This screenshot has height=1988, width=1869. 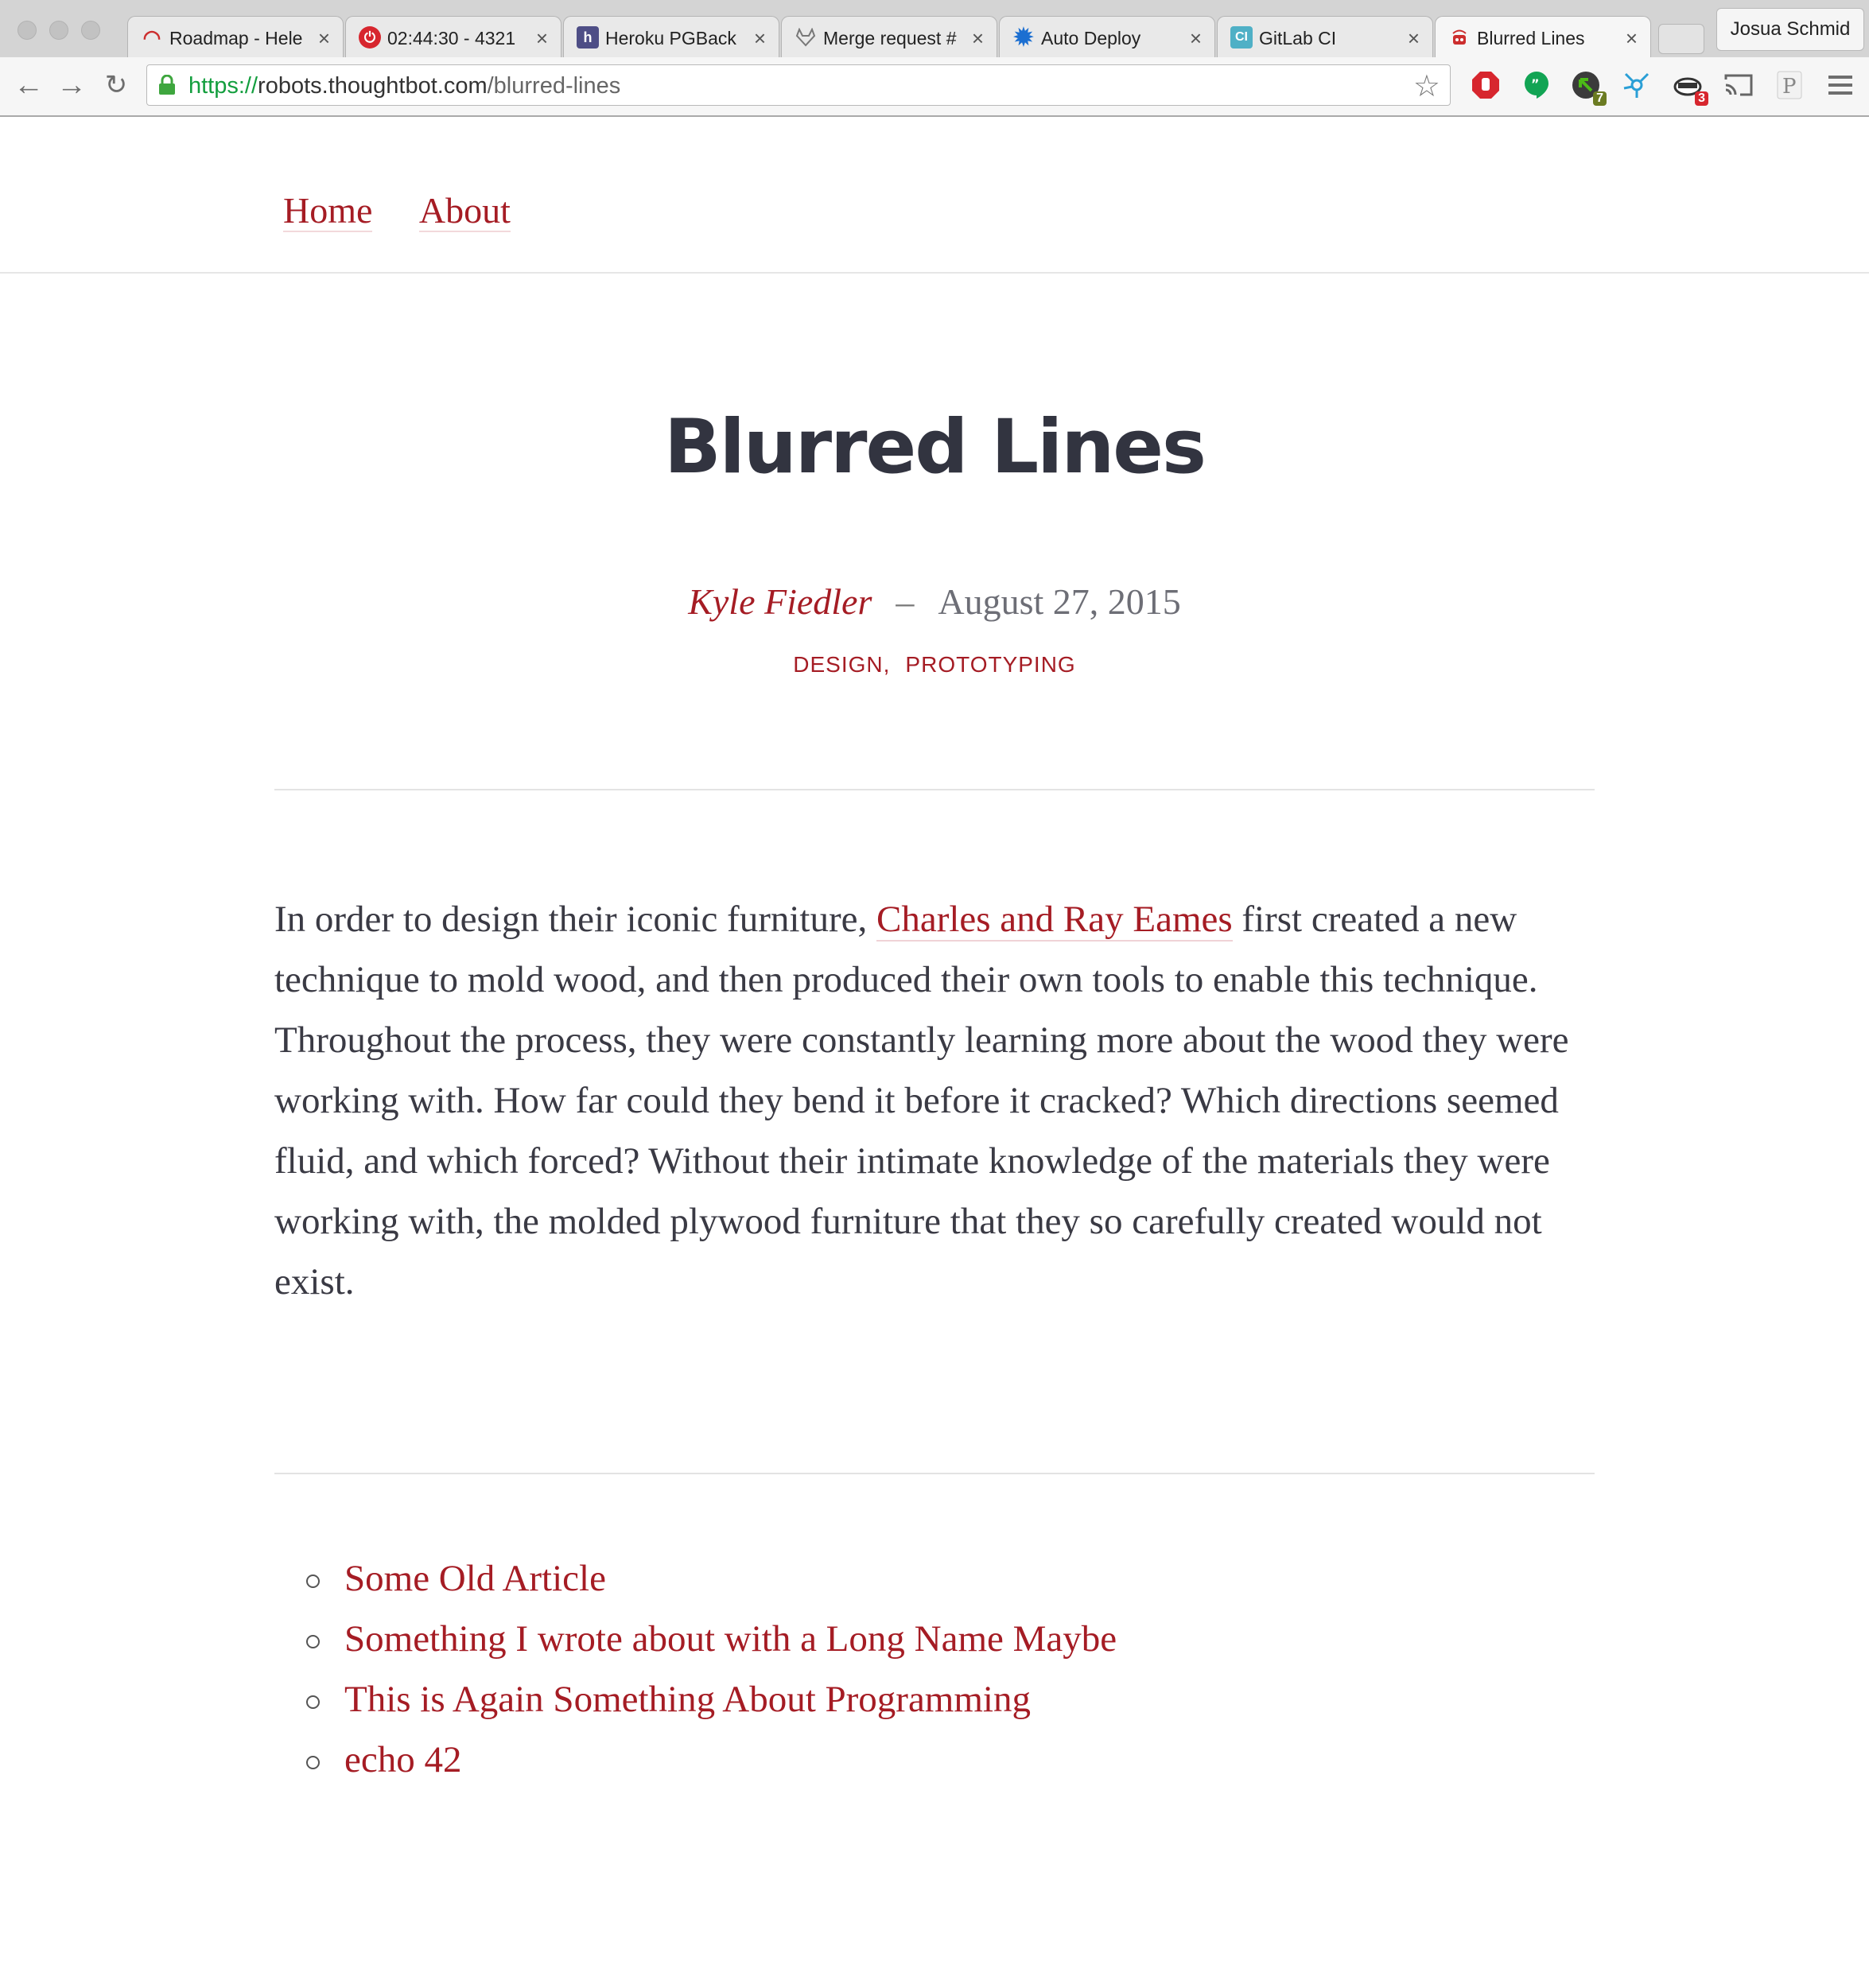 What do you see at coordinates (990, 664) in the screenshot?
I see `tag-link-prototyping: PROTOTYPING` at bounding box center [990, 664].